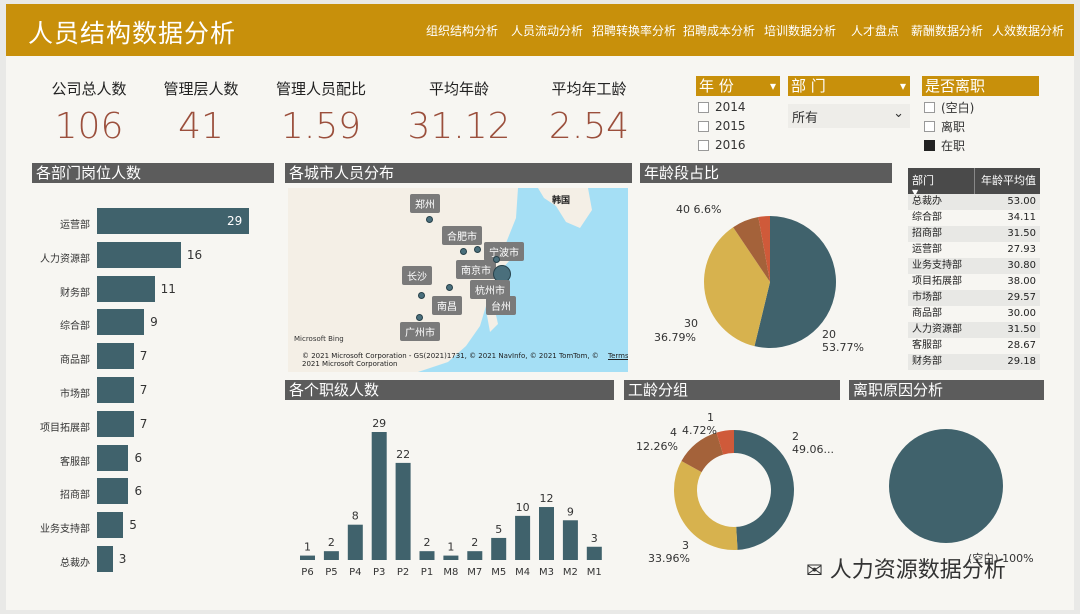  What do you see at coordinates (1007, 181) in the screenshot?
I see `col-header-avg-age: 年龄平均值` at bounding box center [1007, 181].